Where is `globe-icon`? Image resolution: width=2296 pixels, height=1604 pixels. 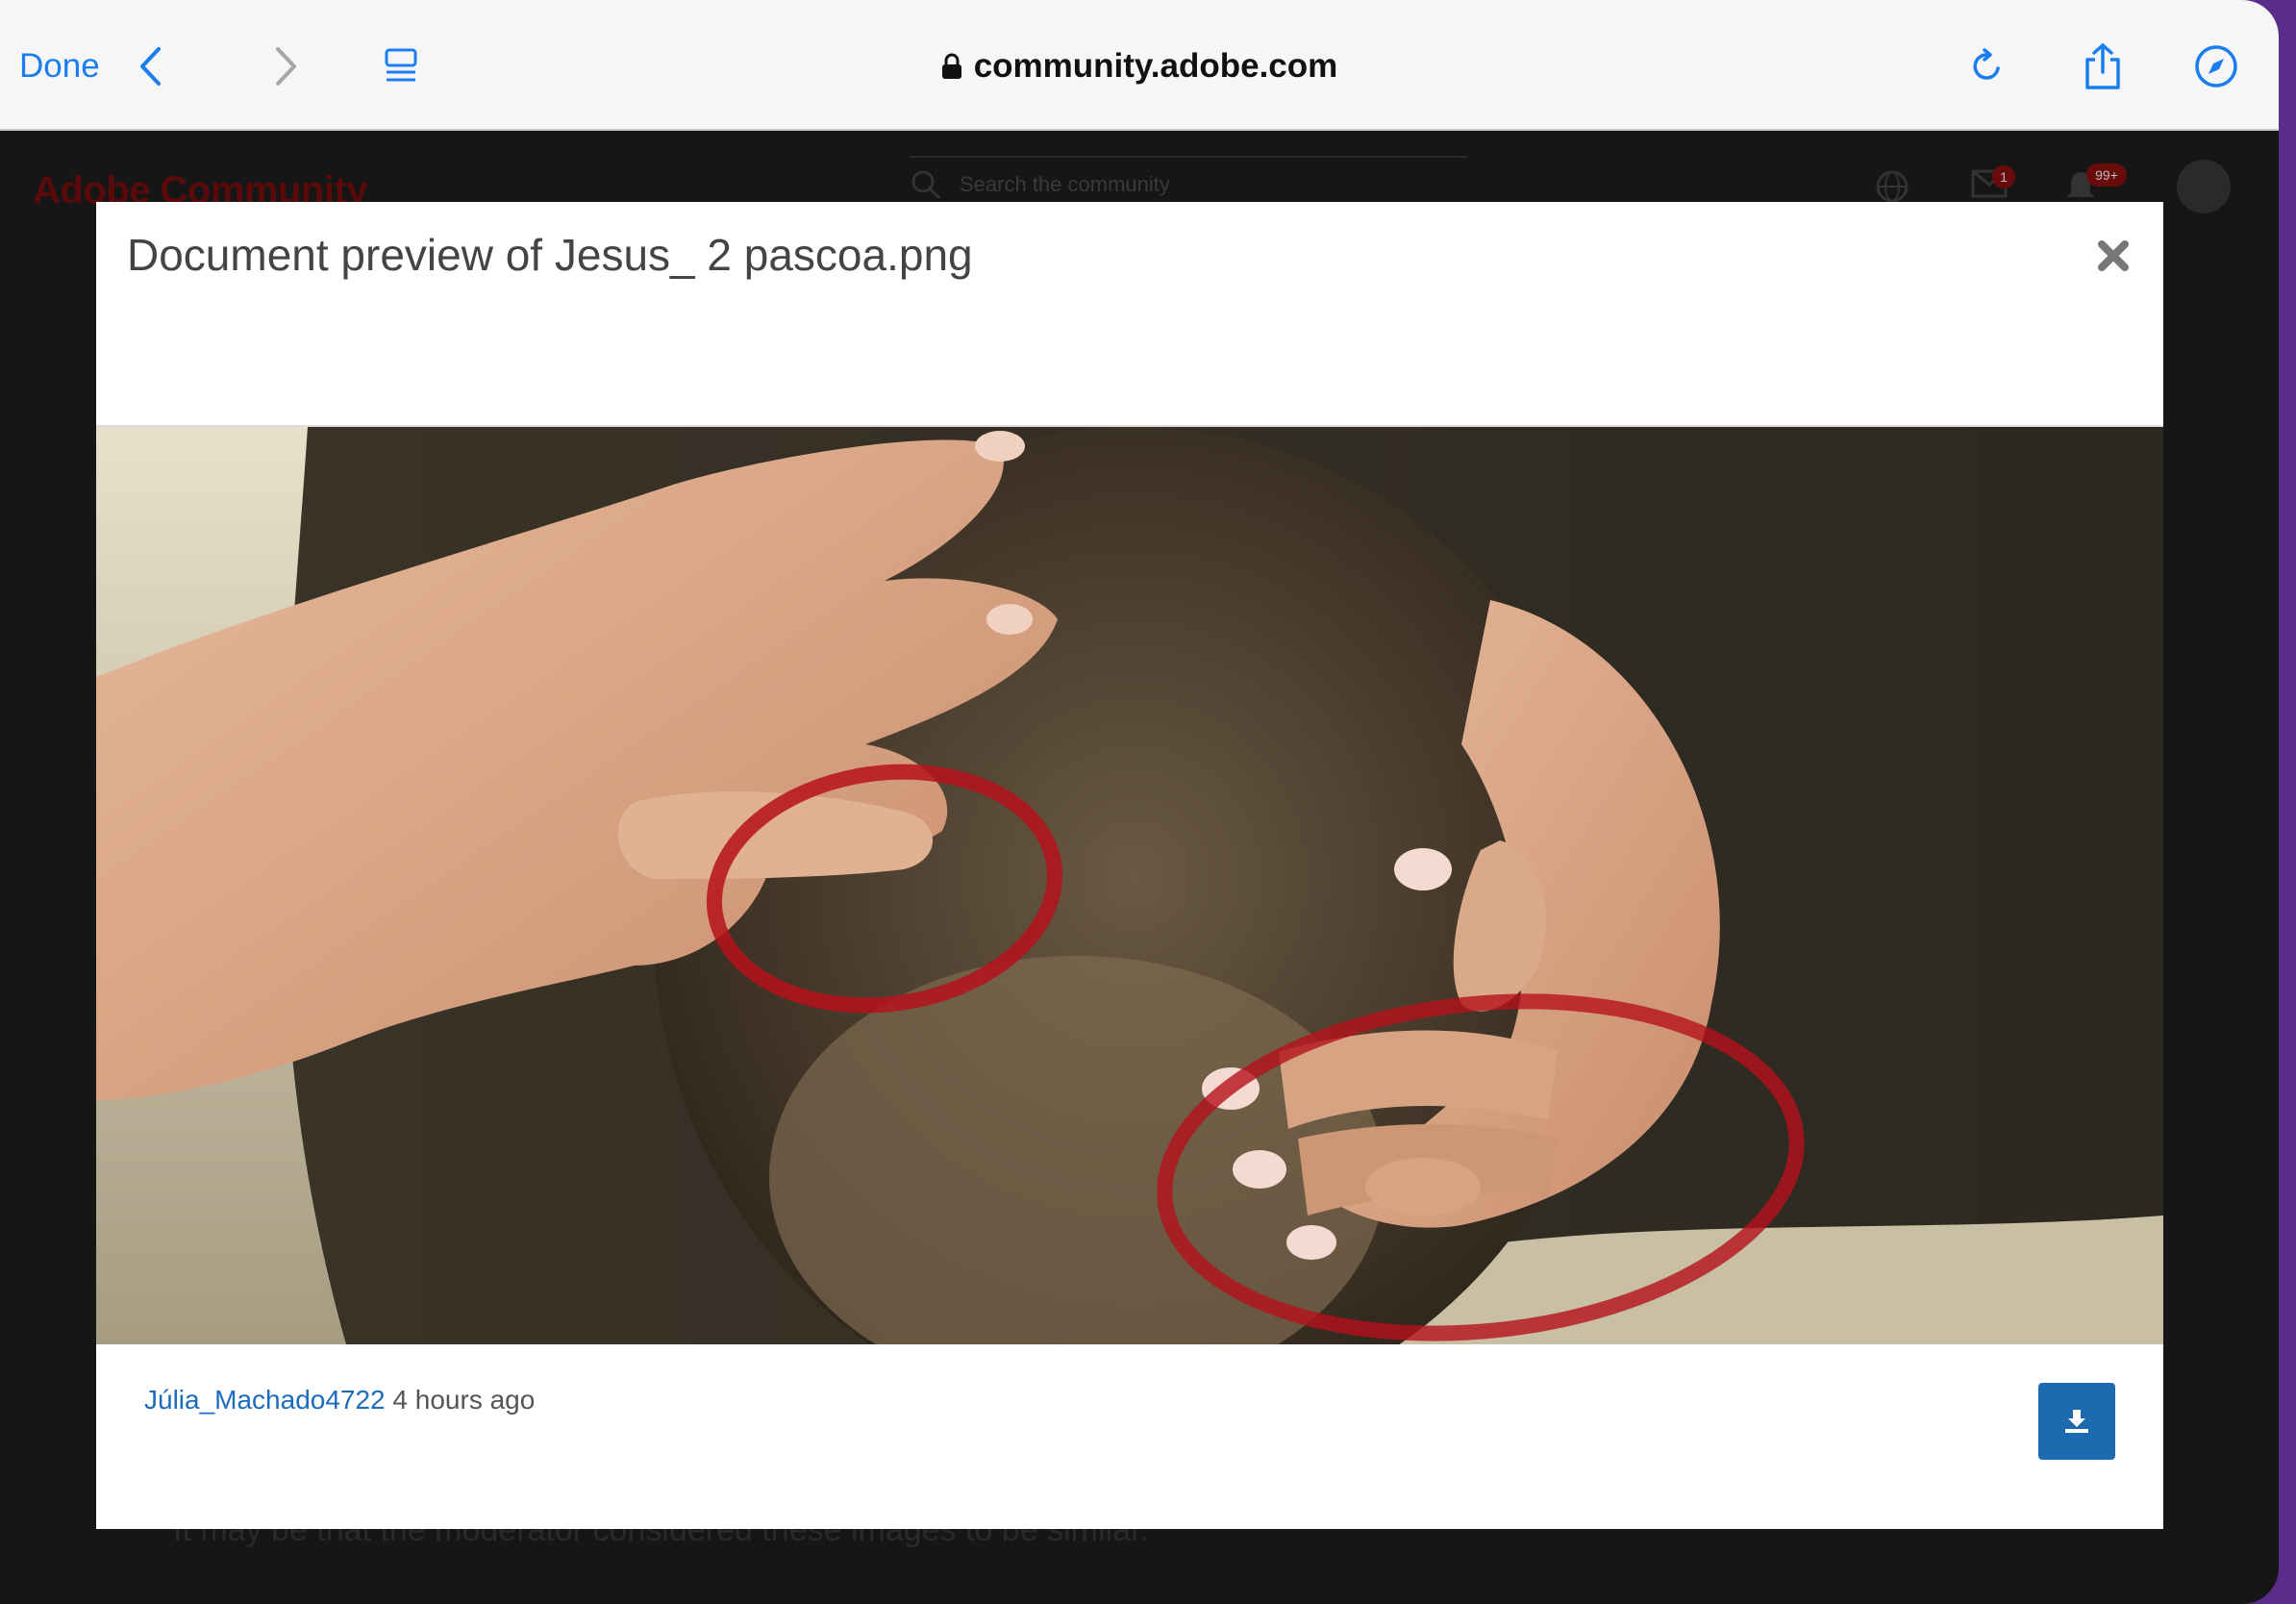
globe-icon is located at coordinates (1892, 186).